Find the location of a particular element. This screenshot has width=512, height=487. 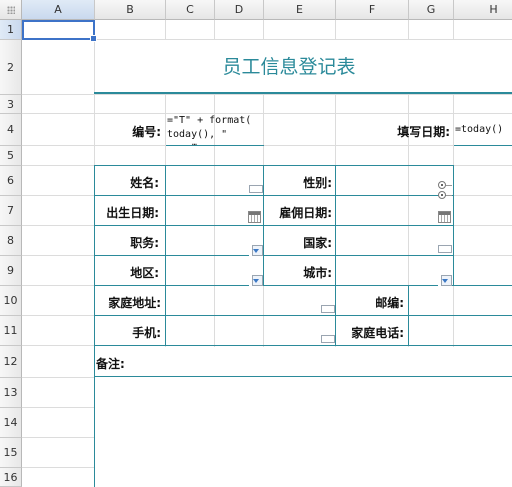

region-label: 地区: is located at coordinates (144, 273).